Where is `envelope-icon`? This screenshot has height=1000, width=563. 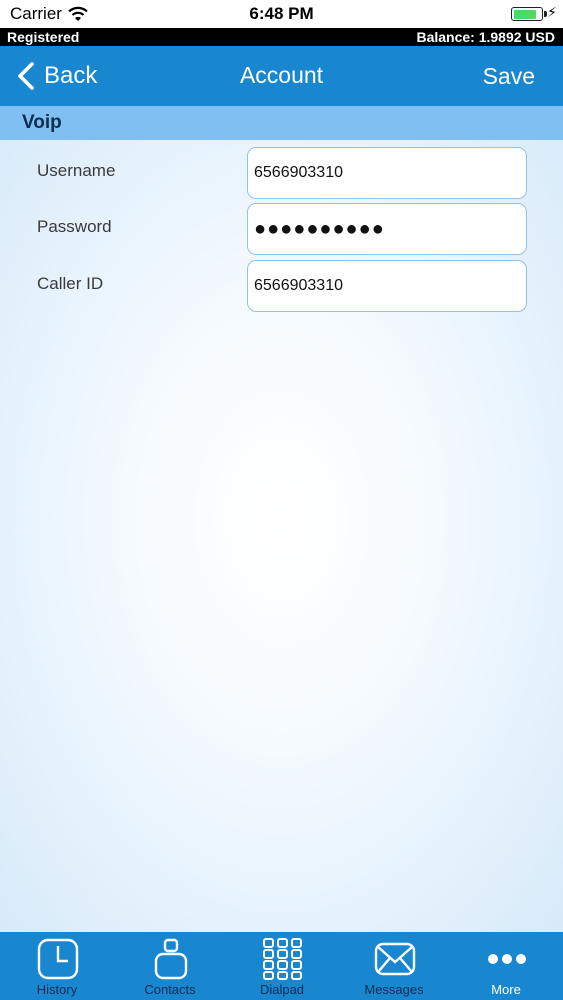
envelope-icon is located at coordinates (395, 959).